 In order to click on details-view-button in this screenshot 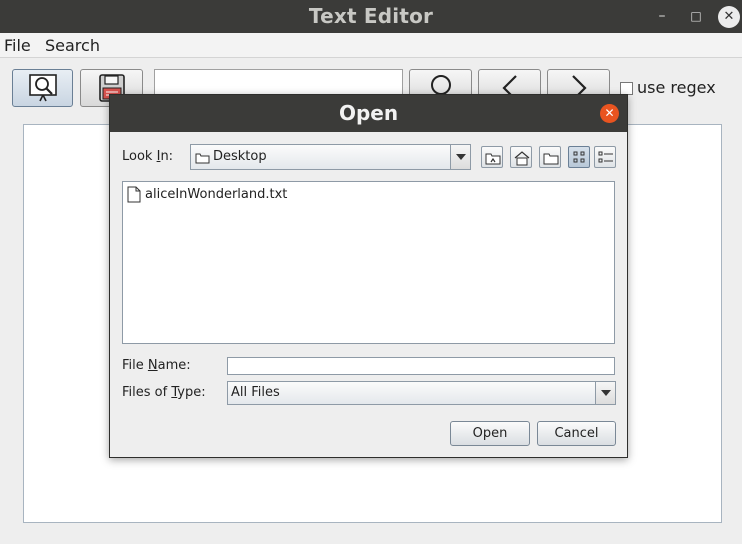, I will do `click(605, 157)`.